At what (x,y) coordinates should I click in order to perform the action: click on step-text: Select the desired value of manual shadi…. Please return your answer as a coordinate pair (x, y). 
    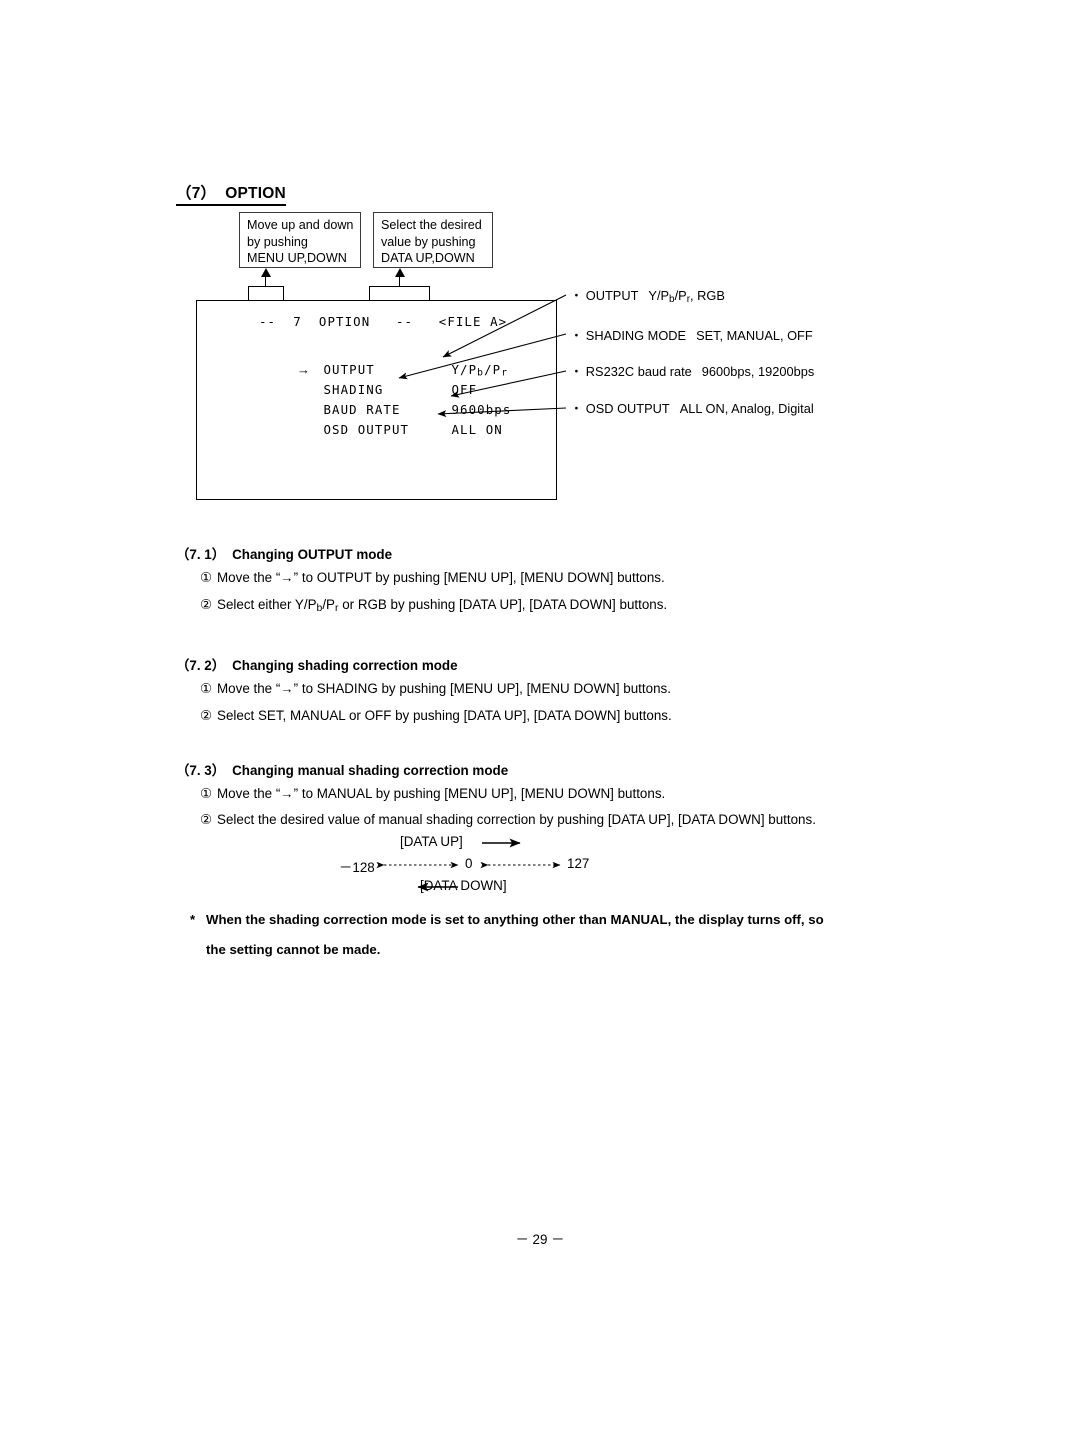
    Looking at the image, I should click on (516, 819).